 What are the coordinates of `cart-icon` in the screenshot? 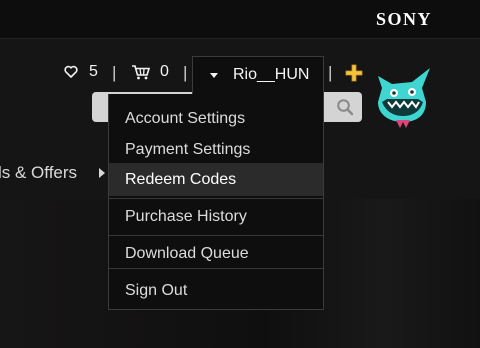 It's located at (141, 72).